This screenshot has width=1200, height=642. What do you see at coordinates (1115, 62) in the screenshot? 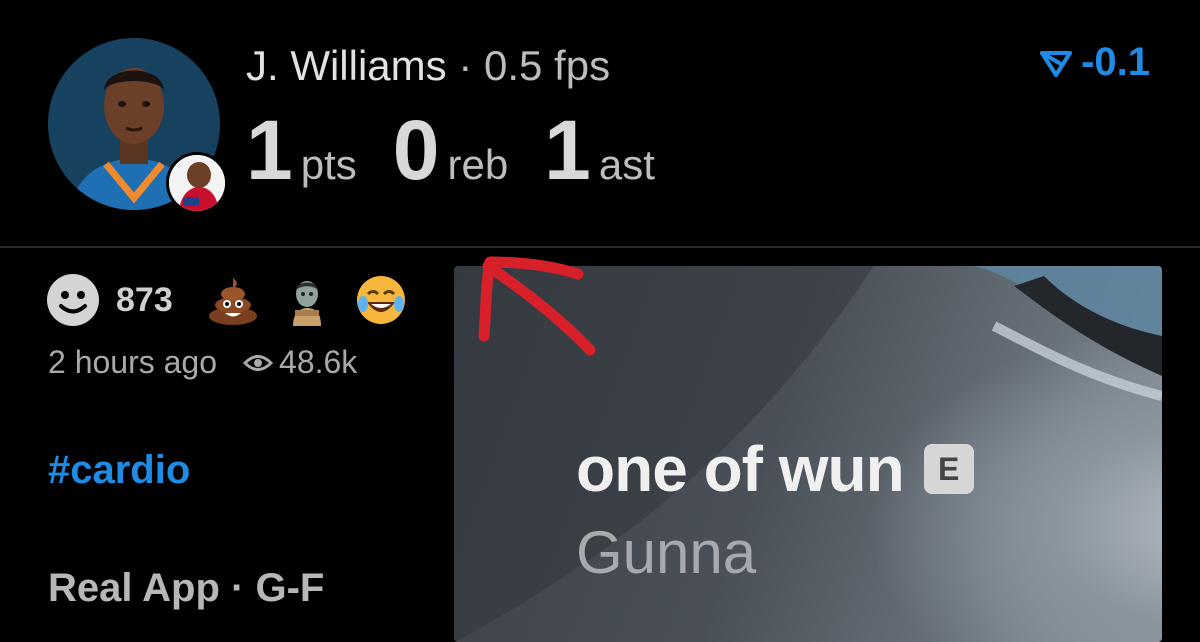
I see `rating-value: -0.1` at bounding box center [1115, 62].